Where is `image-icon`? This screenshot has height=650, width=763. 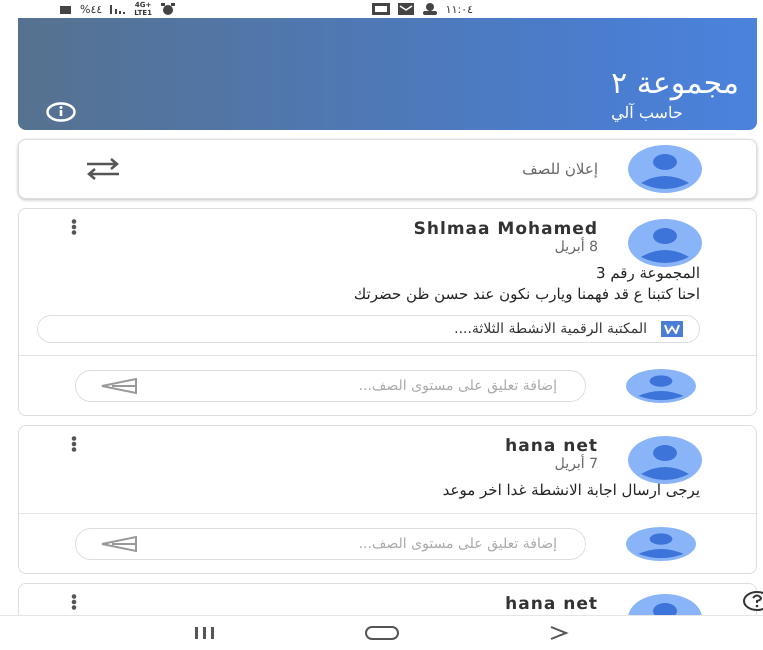
image-icon is located at coordinates (381, 9).